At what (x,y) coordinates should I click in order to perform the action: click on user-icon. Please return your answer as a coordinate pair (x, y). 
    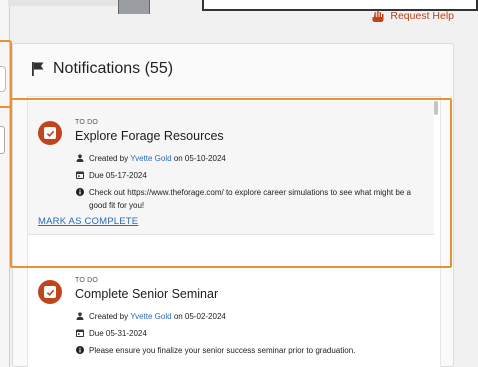
    Looking at the image, I should click on (80, 316).